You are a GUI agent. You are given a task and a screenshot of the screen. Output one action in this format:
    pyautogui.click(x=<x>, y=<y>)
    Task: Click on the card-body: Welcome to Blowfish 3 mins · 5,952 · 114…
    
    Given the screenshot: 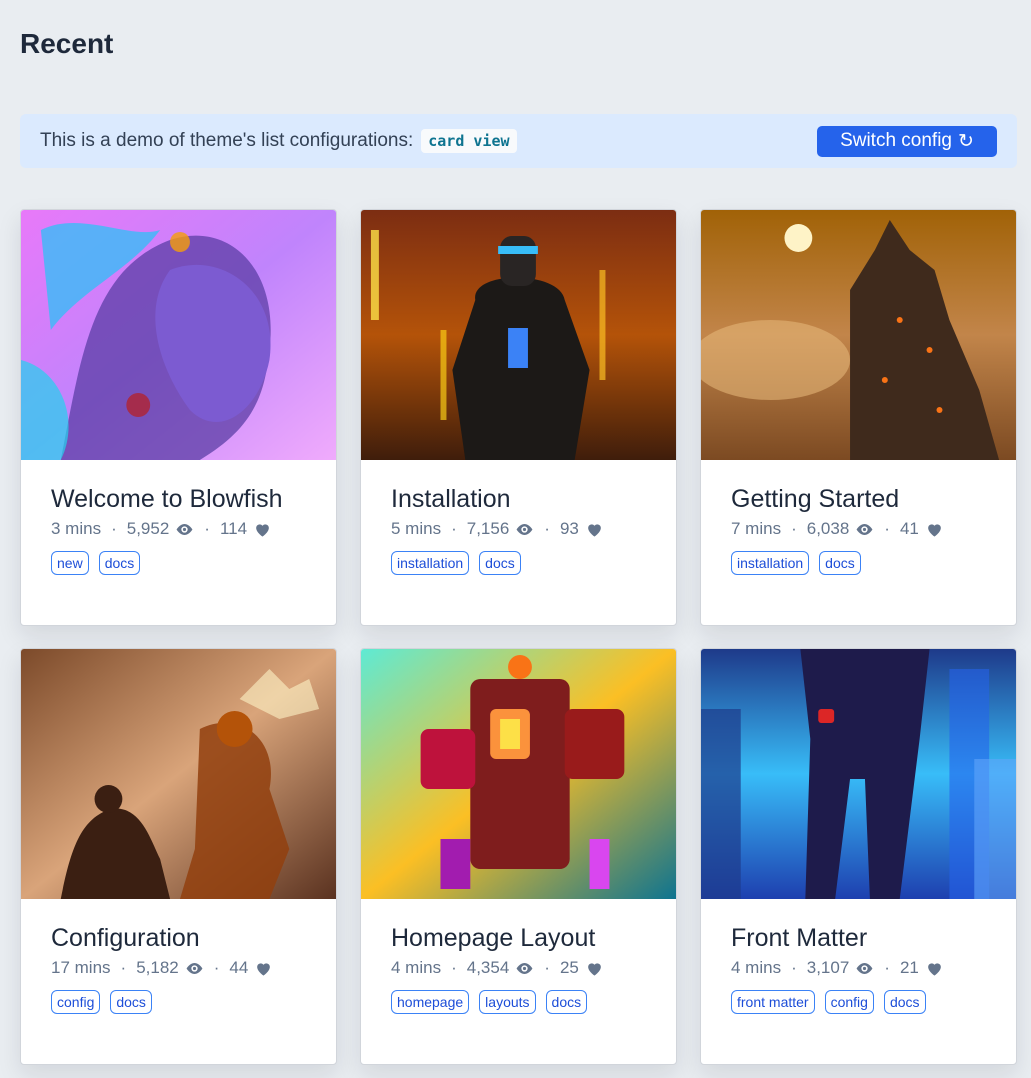 What is the action you would take?
    pyautogui.click(x=178, y=517)
    